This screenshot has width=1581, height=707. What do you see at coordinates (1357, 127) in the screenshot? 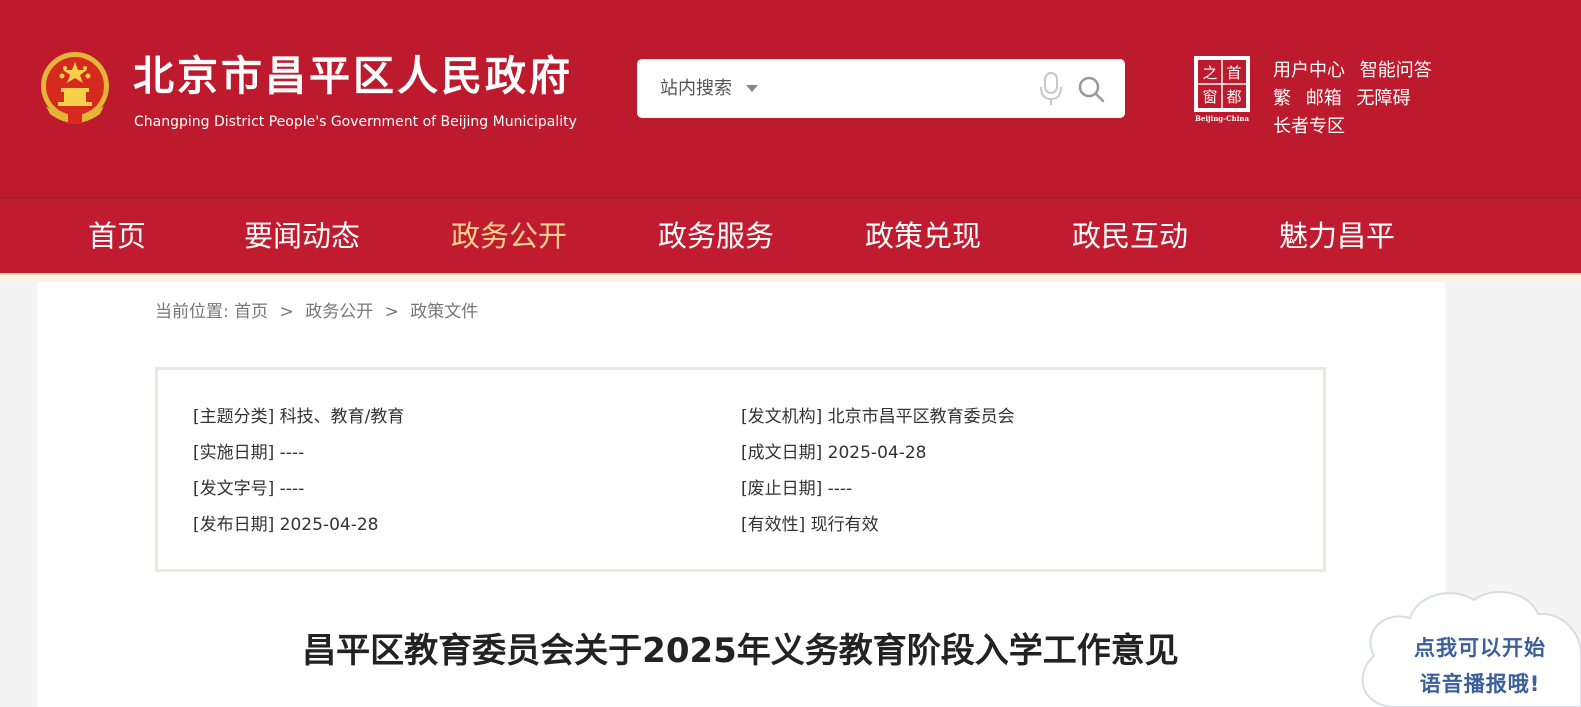
I see `header-links-row: 长者专区` at bounding box center [1357, 127].